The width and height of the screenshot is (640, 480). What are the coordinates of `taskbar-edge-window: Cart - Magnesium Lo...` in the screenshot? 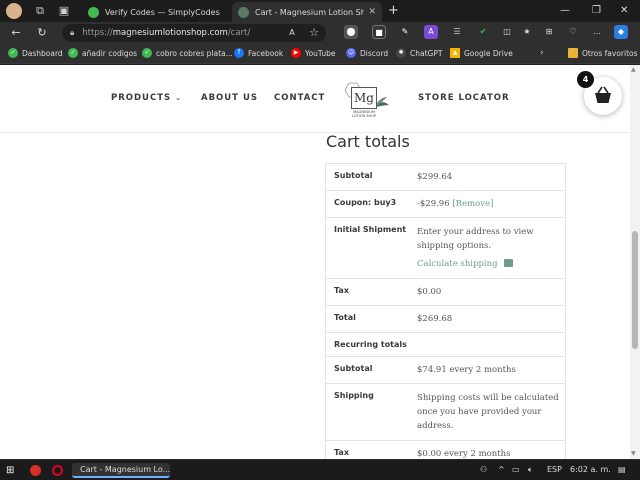 It's located at (121, 470).